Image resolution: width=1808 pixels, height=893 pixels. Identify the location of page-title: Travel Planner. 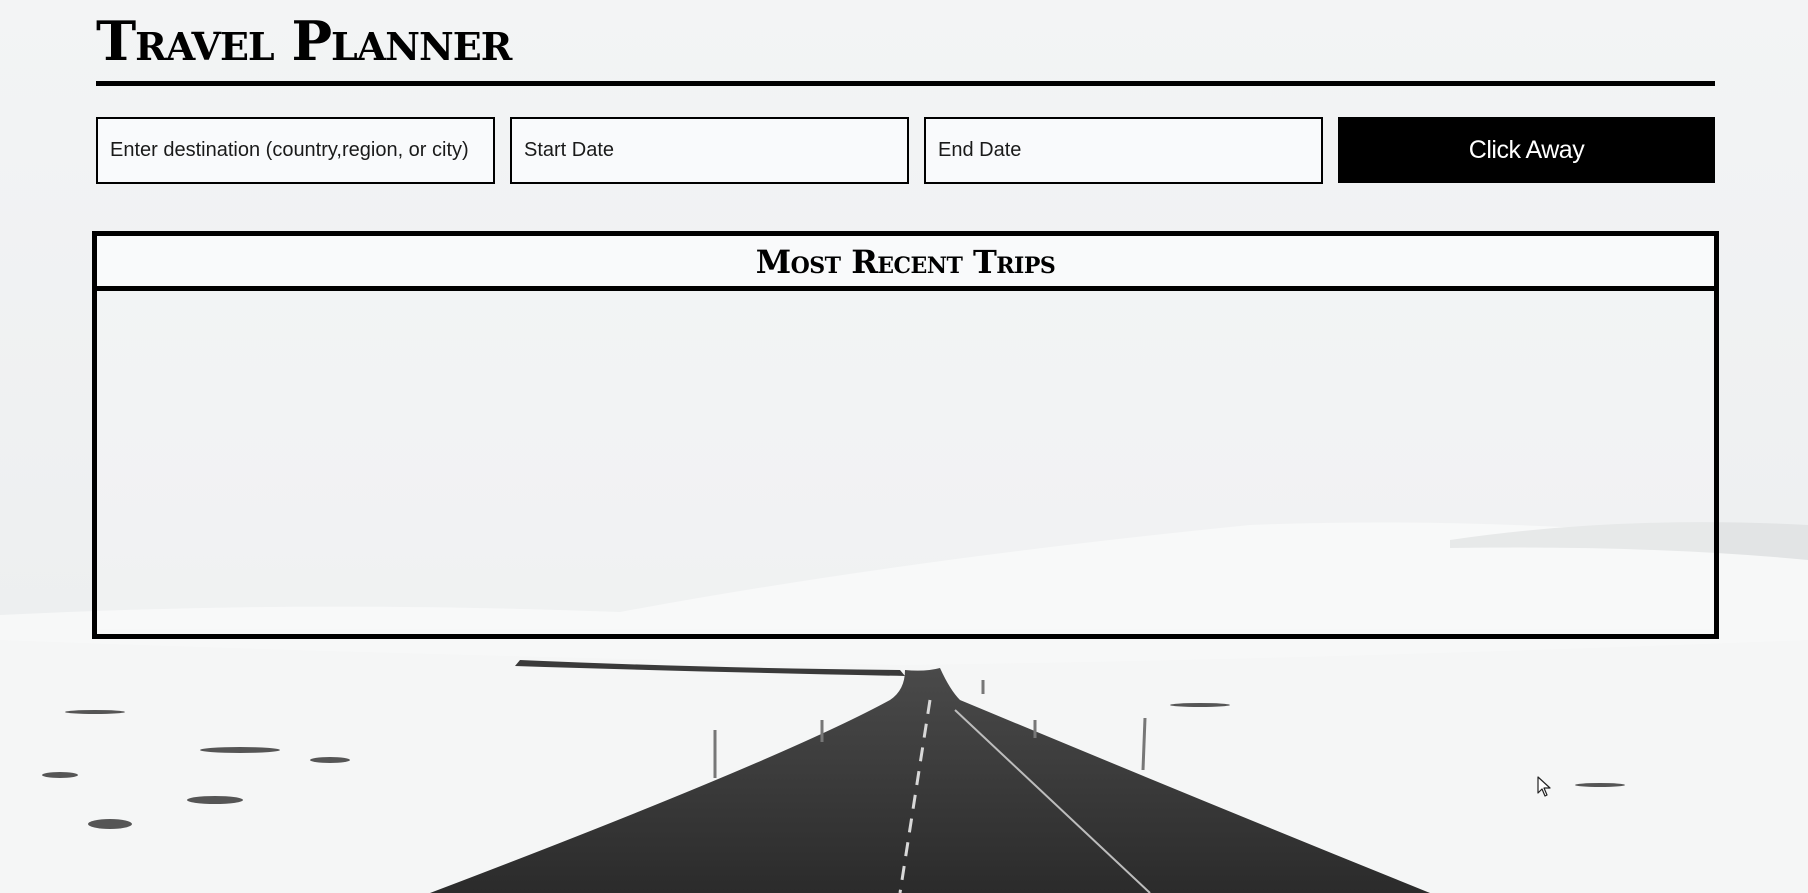
(304, 41).